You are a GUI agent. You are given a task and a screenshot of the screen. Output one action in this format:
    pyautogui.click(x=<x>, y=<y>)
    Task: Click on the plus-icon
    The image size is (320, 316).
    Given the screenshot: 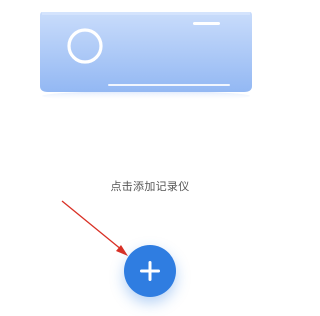 What is the action you would take?
    pyautogui.click(x=150, y=271)
    